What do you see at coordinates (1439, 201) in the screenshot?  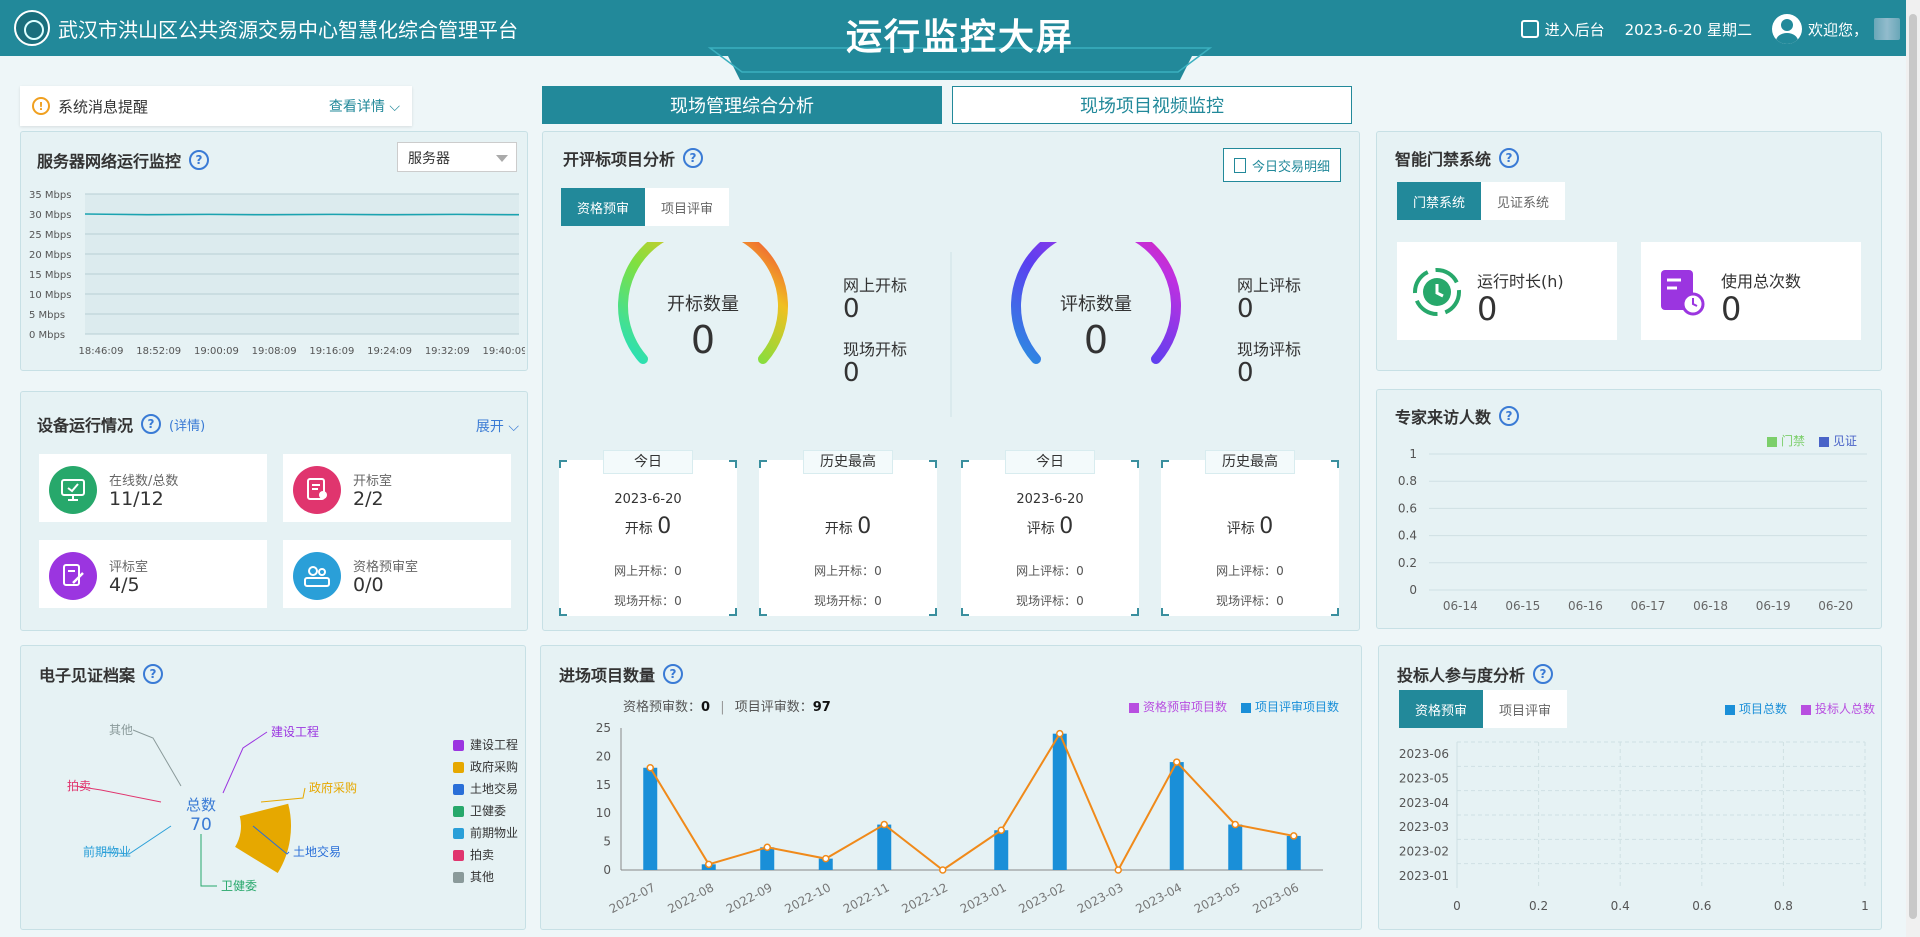 I see `tab-door-system: 门禁系统` at bounding box center [1439, 201].